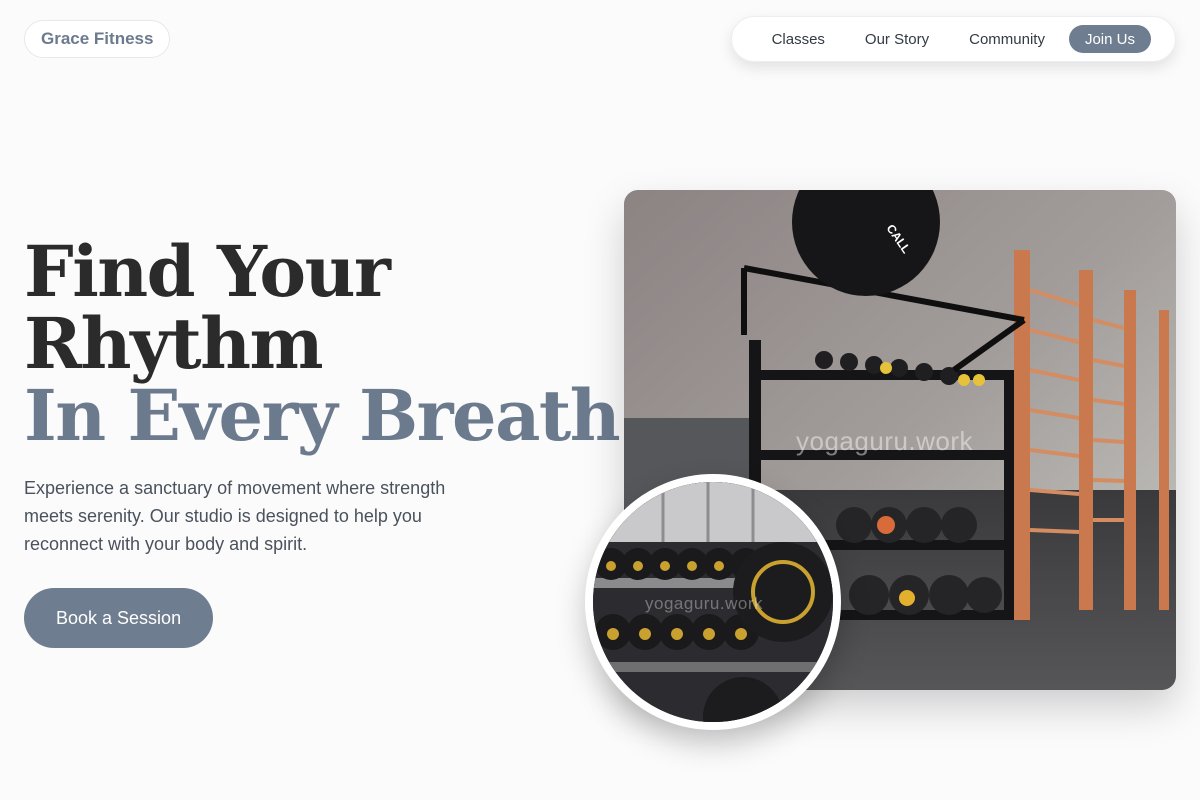  Describe the element at coordinates (1007, 39) in the screenshot. I see `nav-item-community: Community` at that location.